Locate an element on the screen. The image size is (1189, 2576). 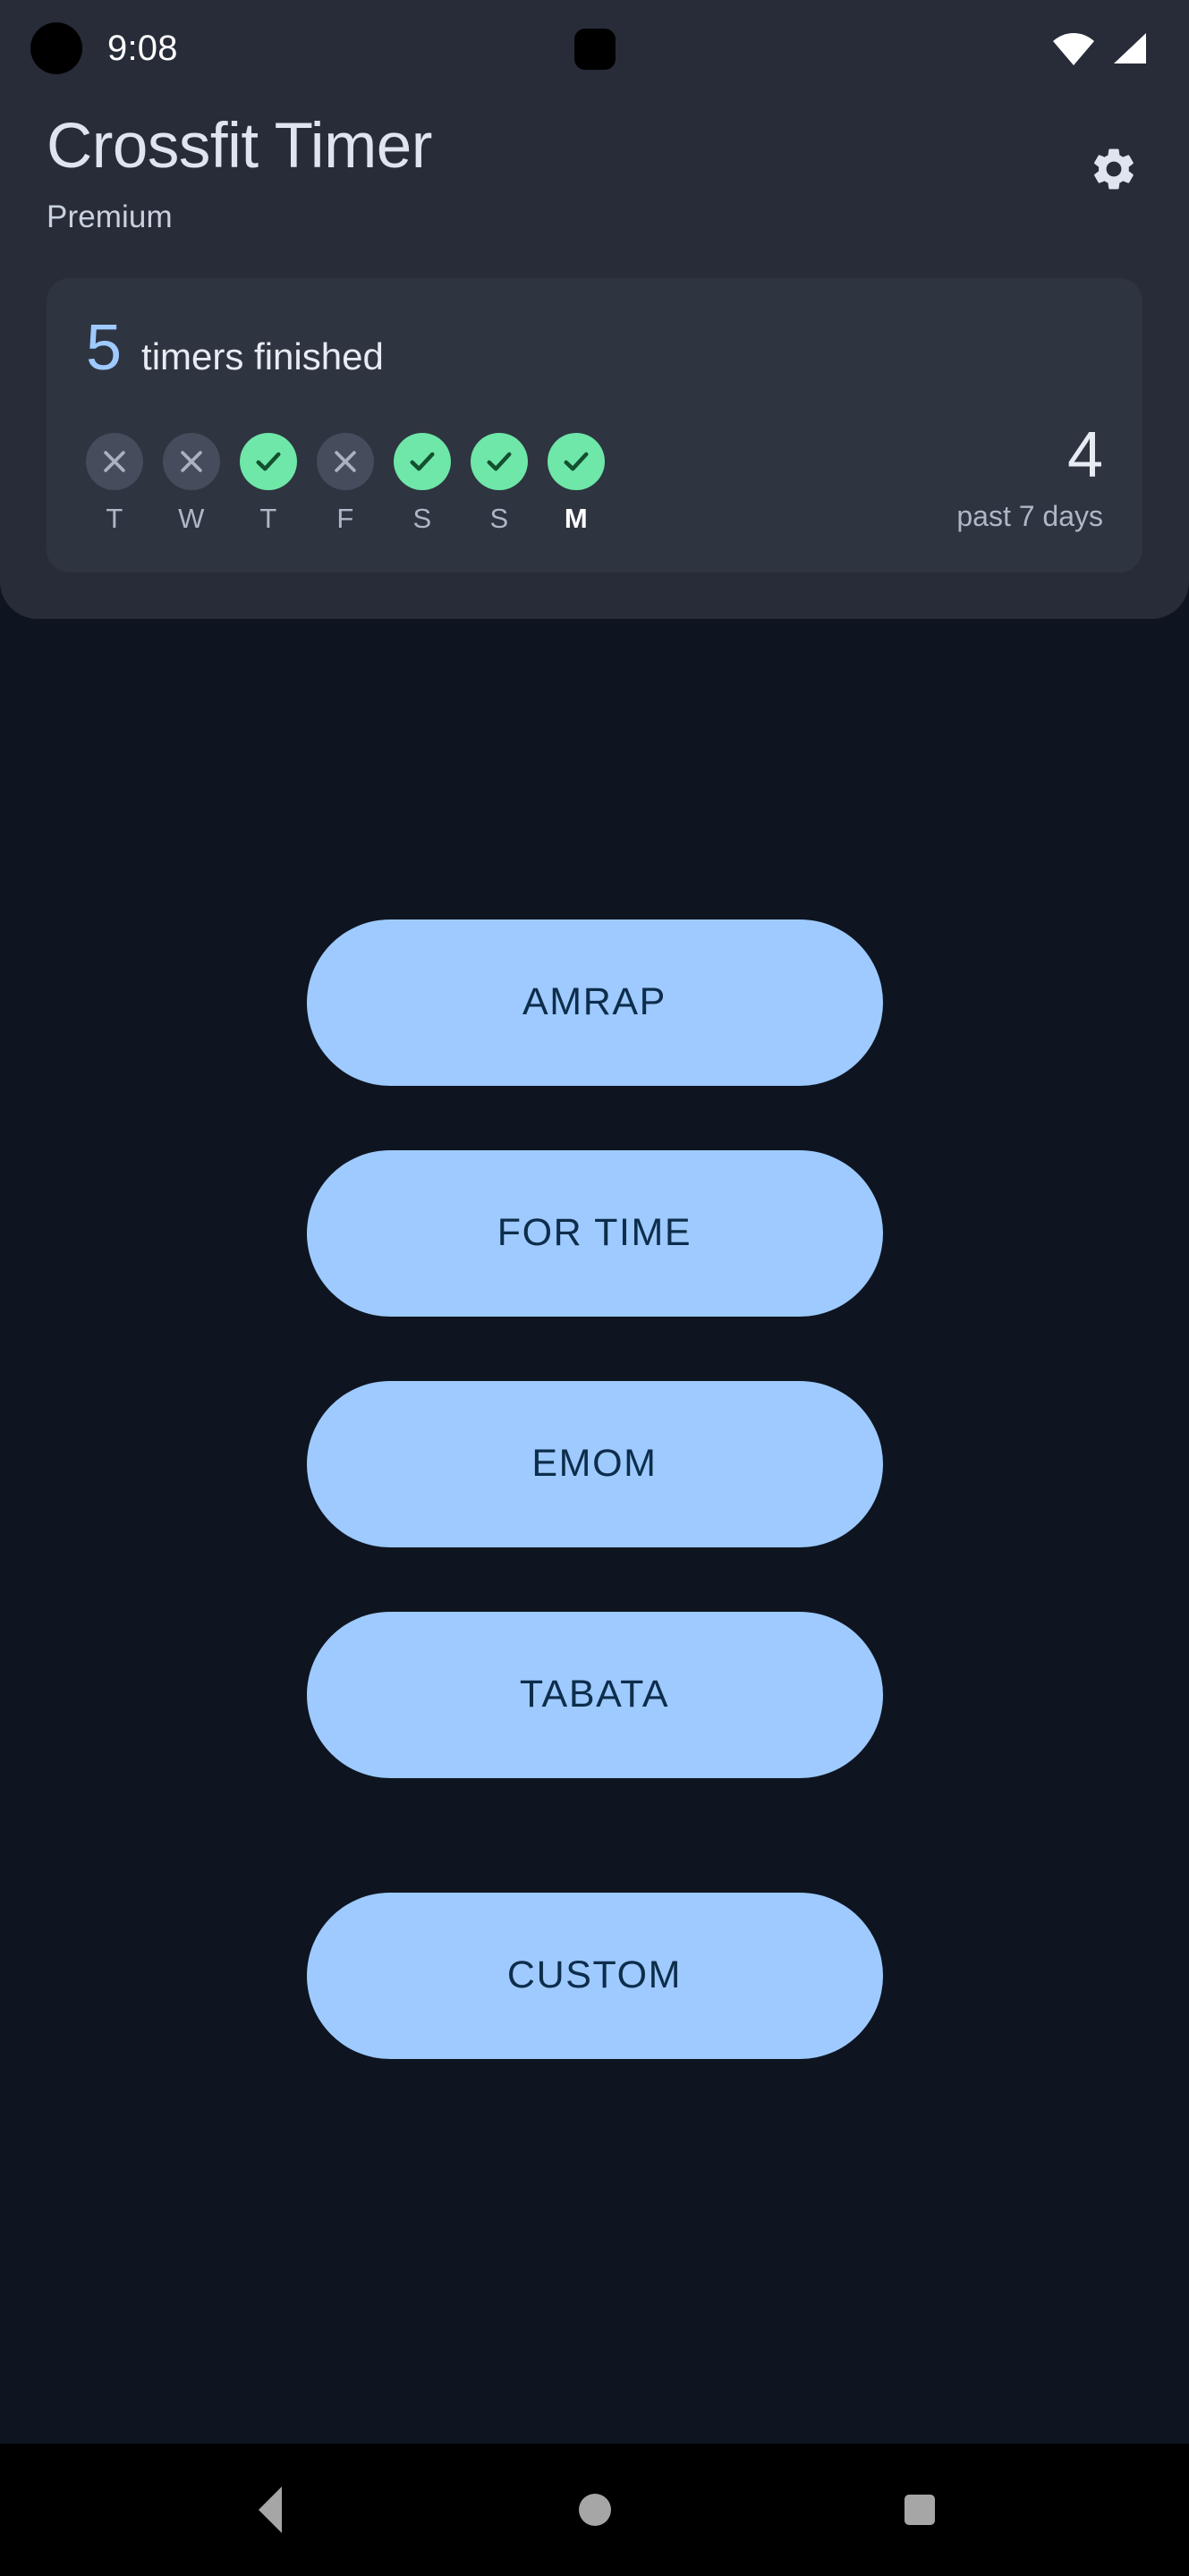
android-navigation-bar is located at coordinates (594, 2510).